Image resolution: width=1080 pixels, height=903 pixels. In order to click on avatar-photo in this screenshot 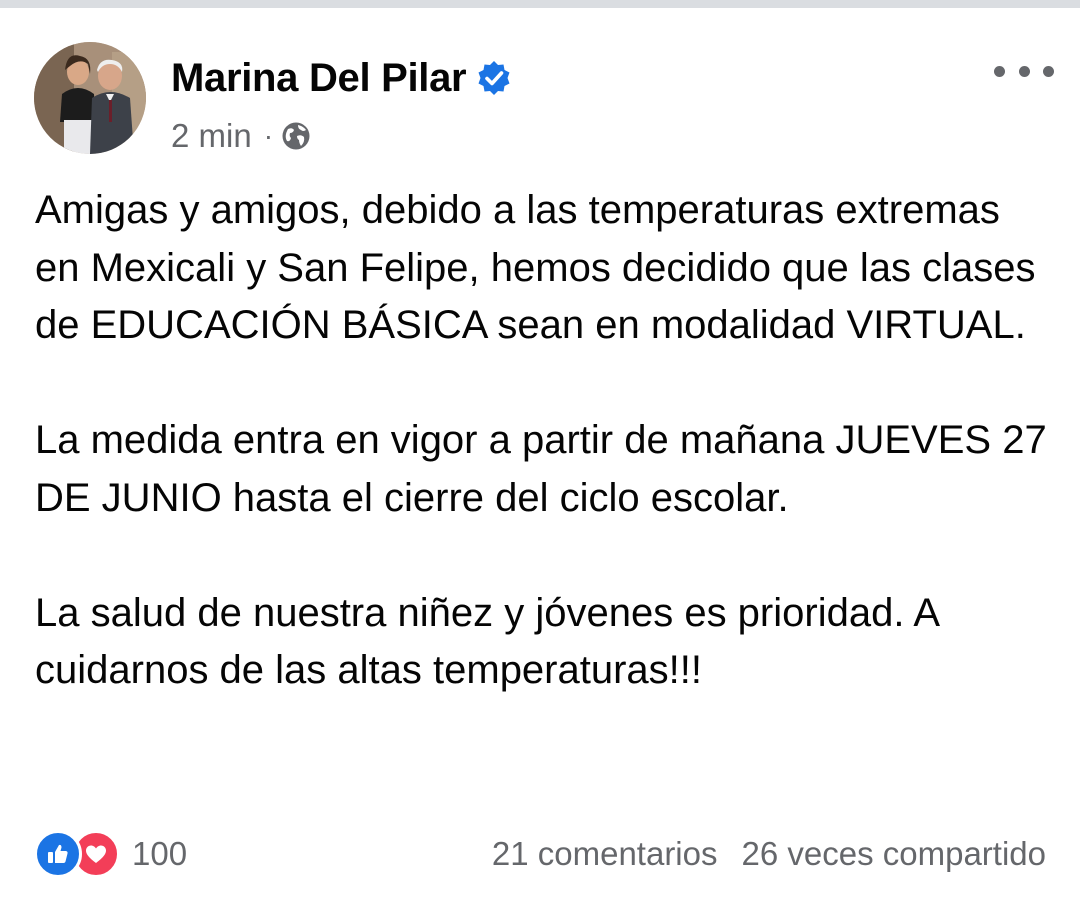, I will do `click(90, 98)`.